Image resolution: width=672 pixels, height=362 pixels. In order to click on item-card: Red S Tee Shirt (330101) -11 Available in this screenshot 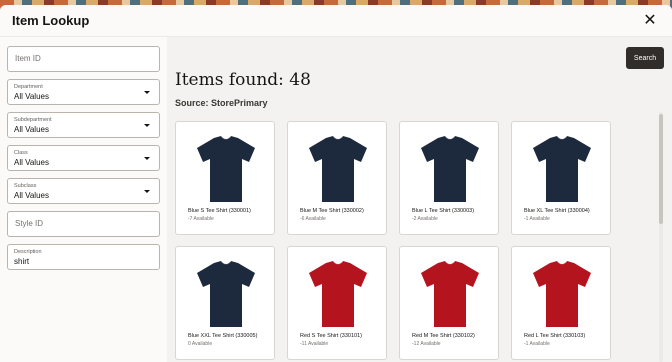, I will do `click(337, 303)`.